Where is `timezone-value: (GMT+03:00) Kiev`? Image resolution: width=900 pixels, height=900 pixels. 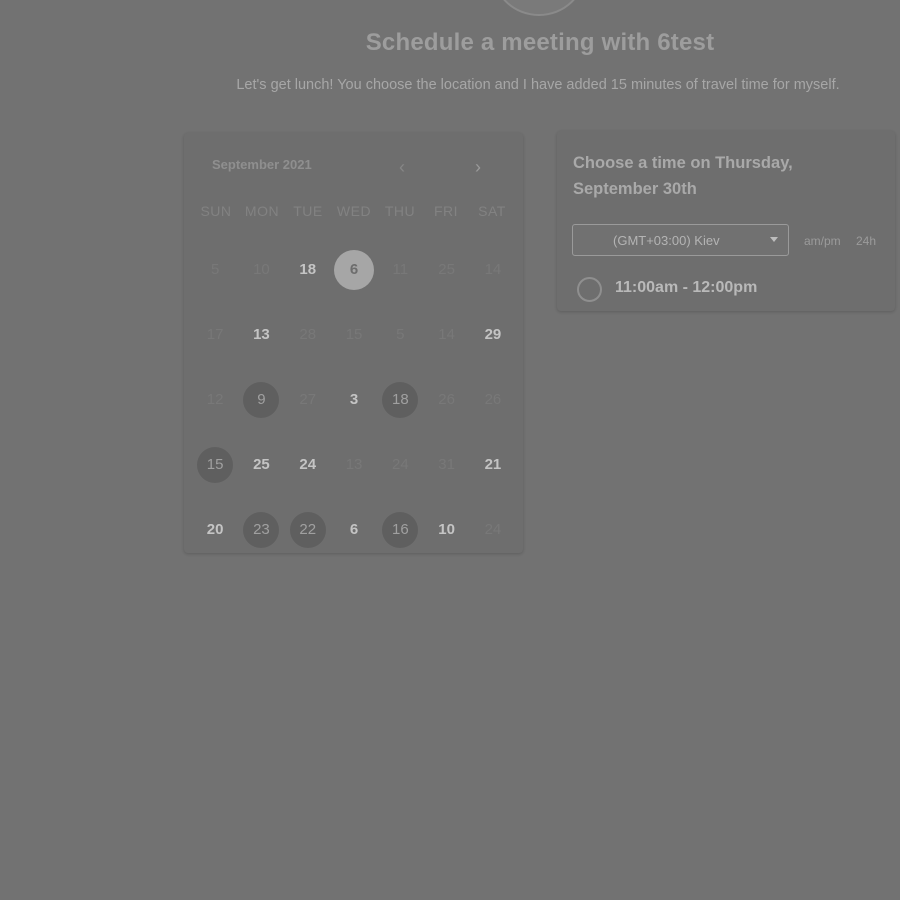
timezone-value: (GMT+03:00) Kiev is located at coordinates (666, 240).